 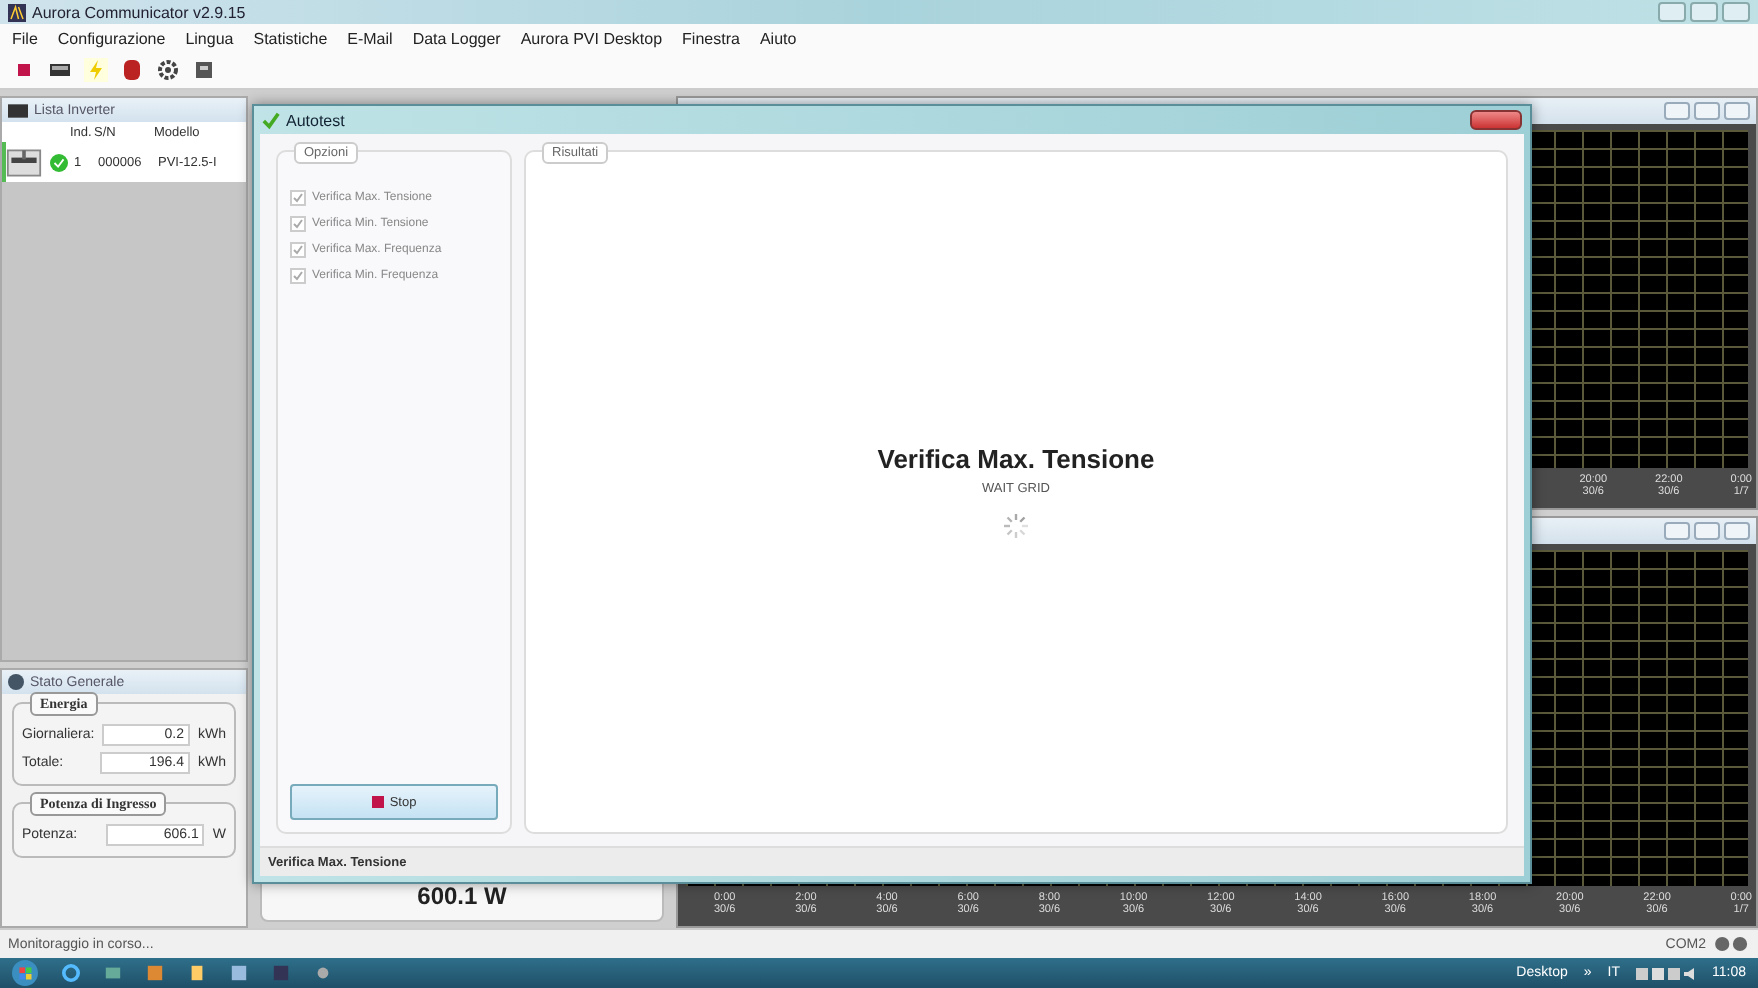 I want to click on browser-icon, so click(x=71, y=973).